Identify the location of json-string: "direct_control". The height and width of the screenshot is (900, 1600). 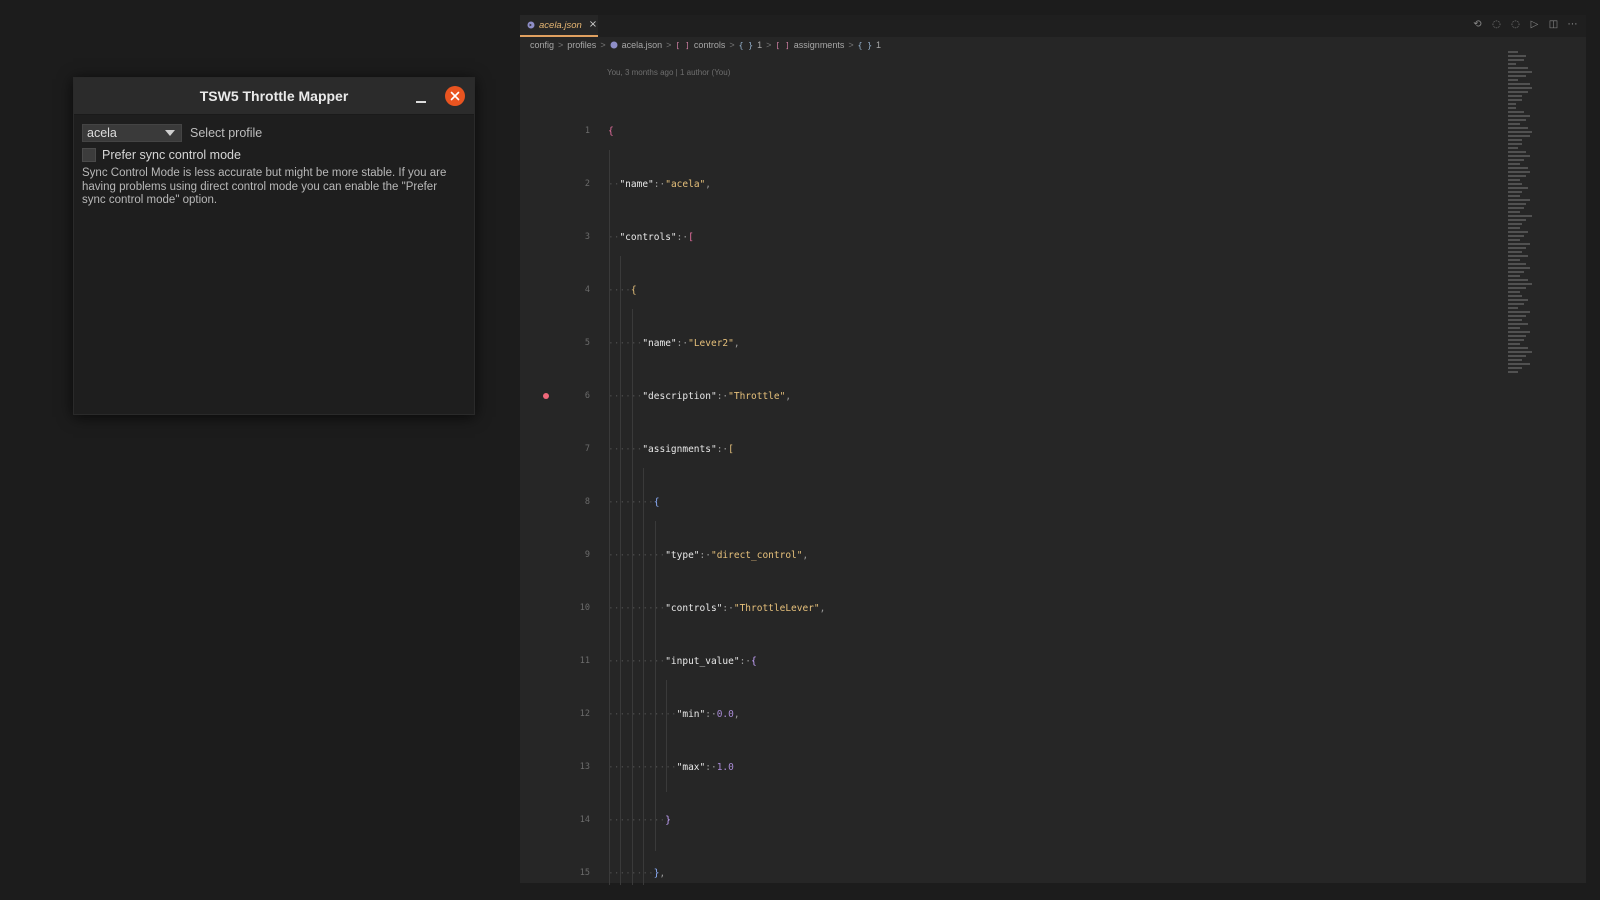
(756, 555).